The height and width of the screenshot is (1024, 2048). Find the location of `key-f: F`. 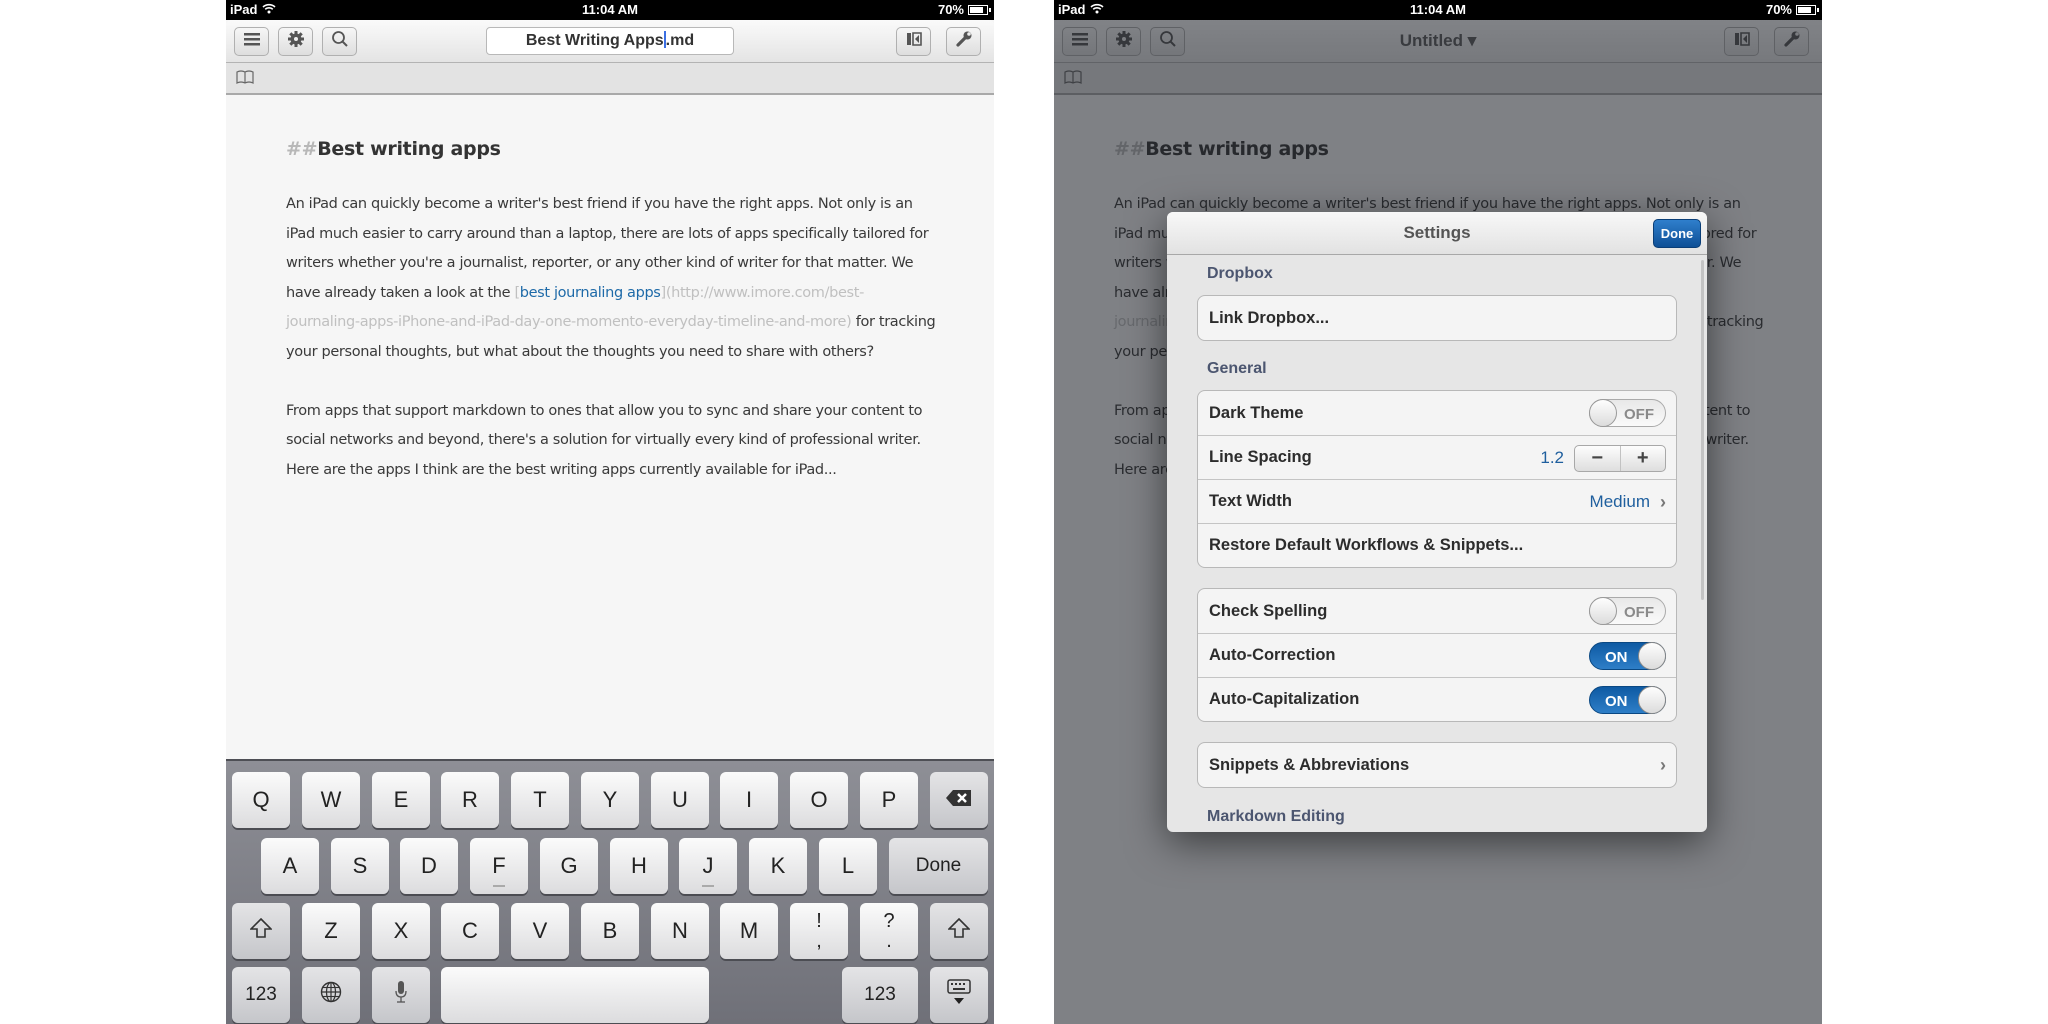

key-f: F is located at coordinates (499, 866).